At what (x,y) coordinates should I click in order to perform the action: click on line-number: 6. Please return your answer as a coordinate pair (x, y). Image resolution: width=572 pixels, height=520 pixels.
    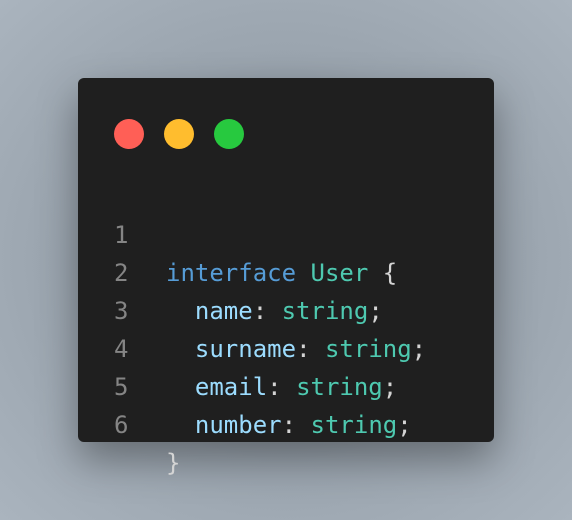
    Looking at the image, I should click on (121, 425).